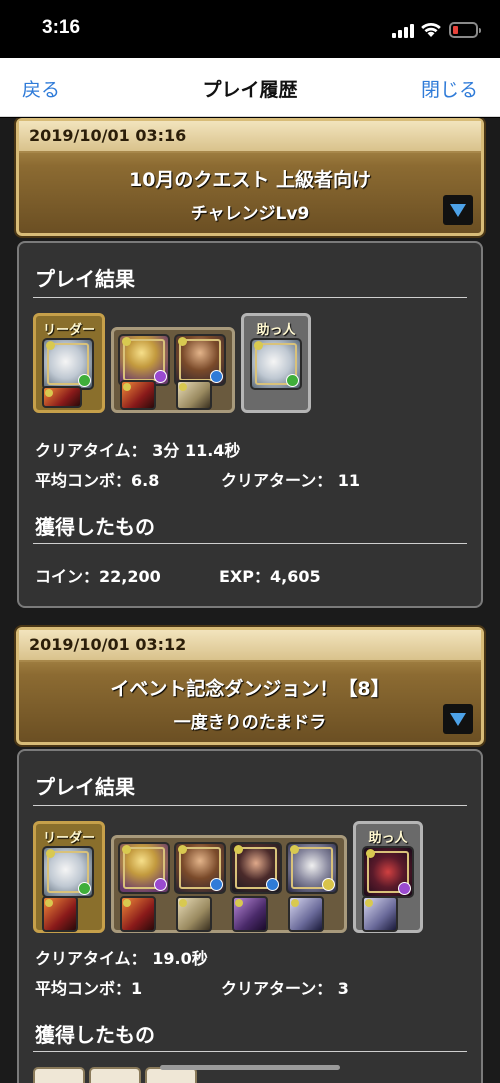 The height and width of the screenshot is (1083, 500). What do you see at coordinates (61, 27) in the screenshot?
I see `status-time: 3:16` at bounding box center [61, 27].